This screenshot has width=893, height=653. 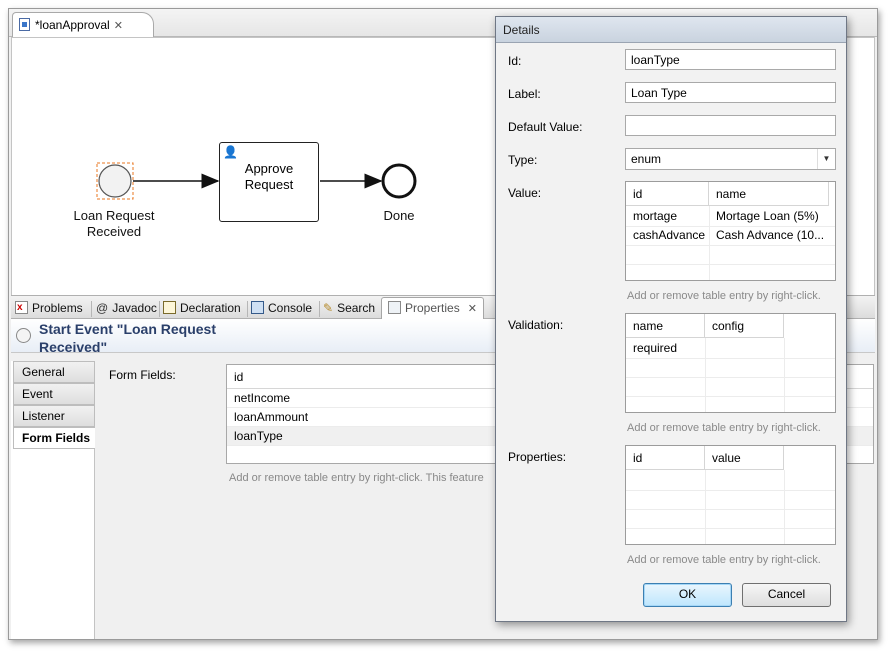 What do you see at coordinates (770, 216) in the screenshot?
I see `table-cell: Mortage Loan (5%)` at bounding box center [770, 216].